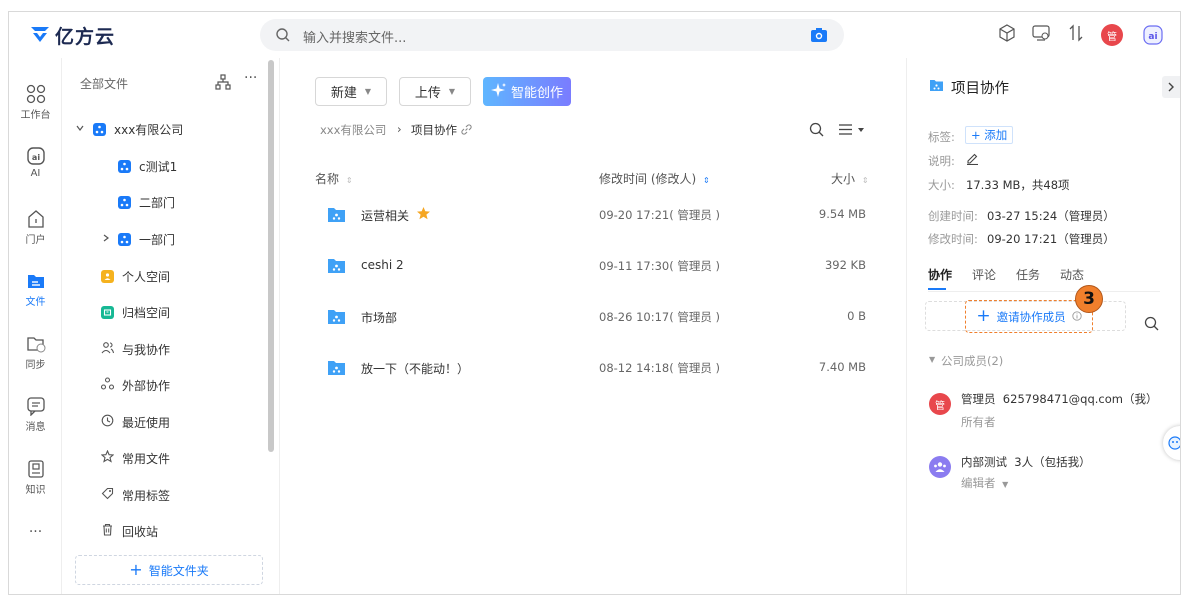 The width and height of the screenshot is (1185, 601). What do you see at coordinates (146, 385) in the screenshot?
I see `tree-label: 外部协作` at bounding box center [146, 385].